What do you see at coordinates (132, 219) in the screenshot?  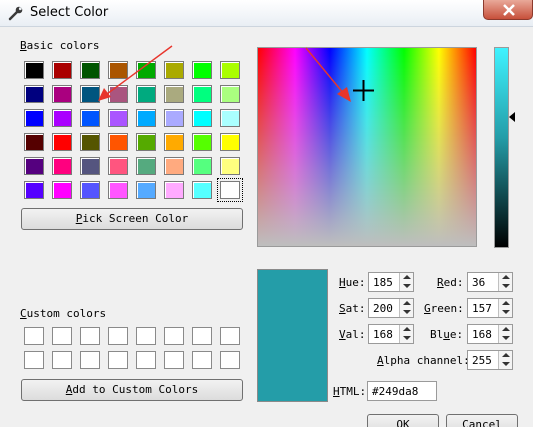 I see `pick-screen-color-button: Pick Screen Color` at bounding box center [132, 219].